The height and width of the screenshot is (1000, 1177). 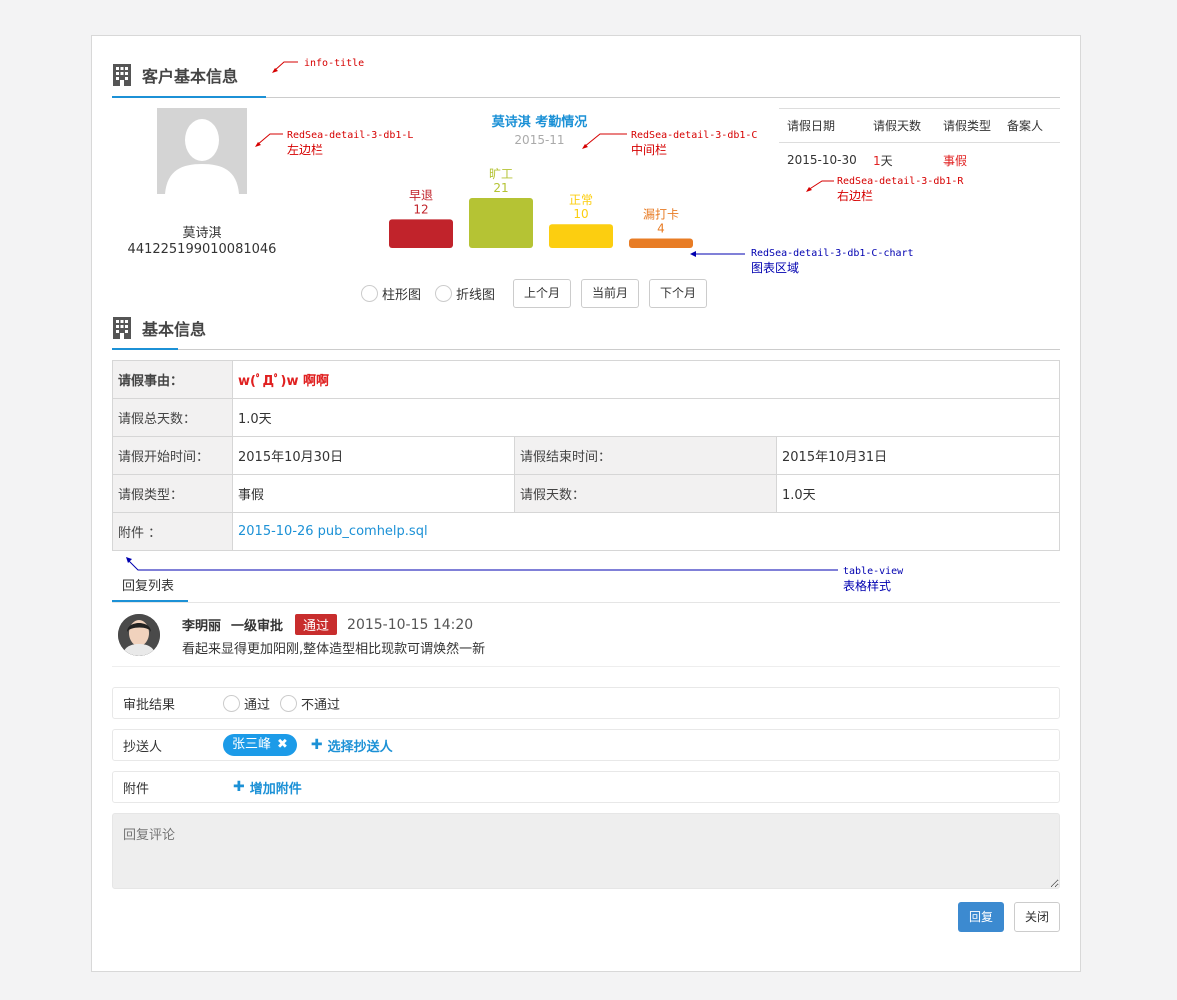 I want to click on annotation-right: RedSea-detail-3-db1-R 右边栏, so click(x=900, y=189).